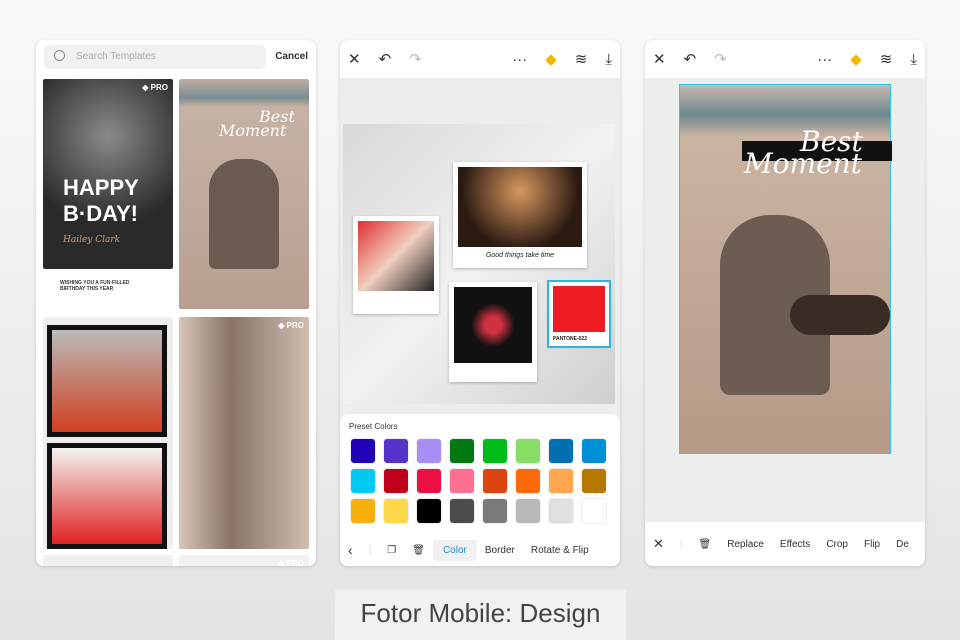  Describe the element at coordinates (837, 544) in the screenshot. I see `crop-button: Crop` at that location.